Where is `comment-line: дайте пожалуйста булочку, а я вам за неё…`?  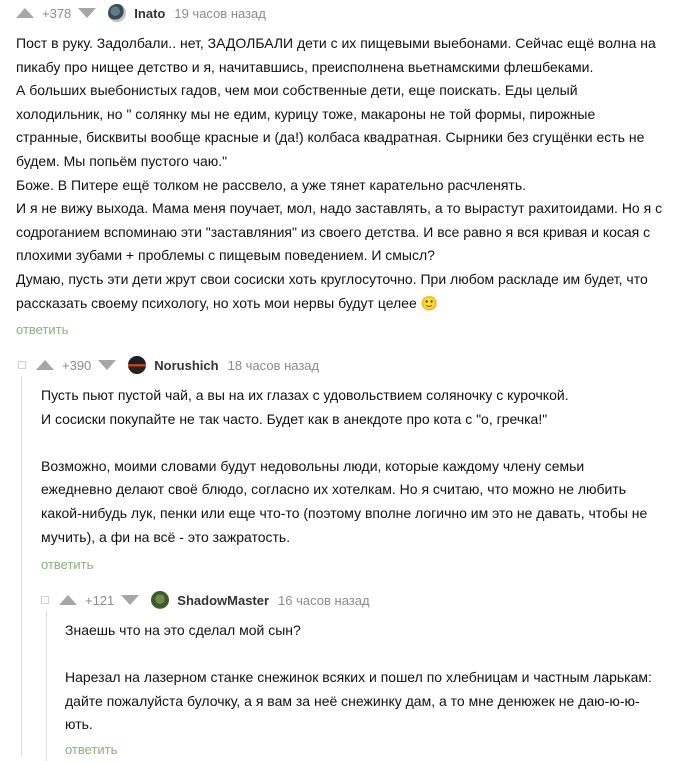
comment-line: дайте пожалуйста булочку, а я вам за неё… is located at coordinates (352, 700).